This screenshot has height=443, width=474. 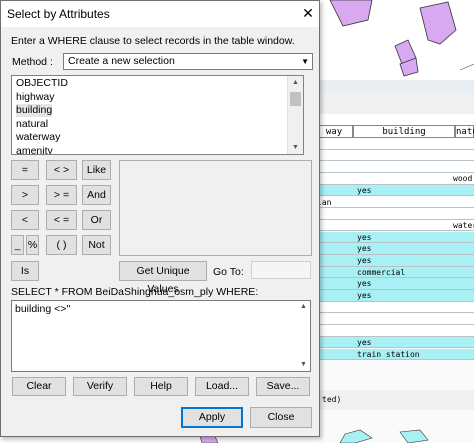 I want to click on like-button: Like, so click(x=96, y=170).